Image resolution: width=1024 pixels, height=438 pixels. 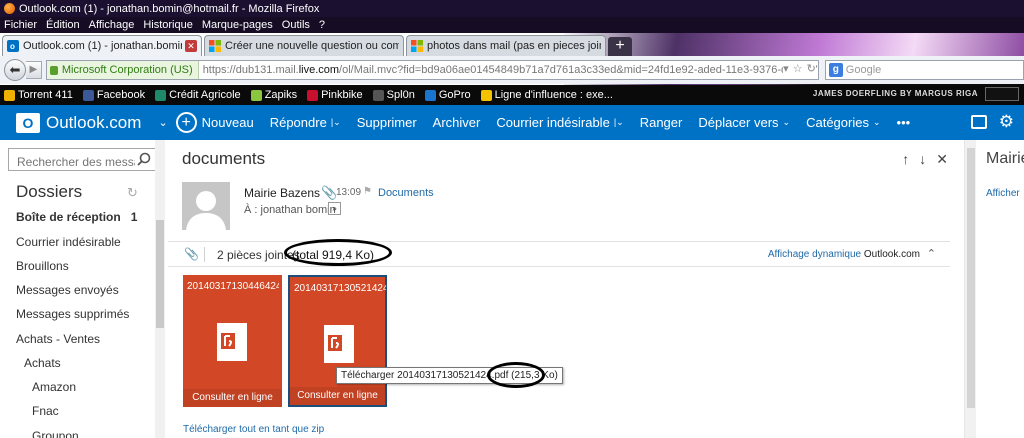 What do you see at coordinates (144, 159) in the screenshot?
I see `search-icon` at bounding box center [144, 159].